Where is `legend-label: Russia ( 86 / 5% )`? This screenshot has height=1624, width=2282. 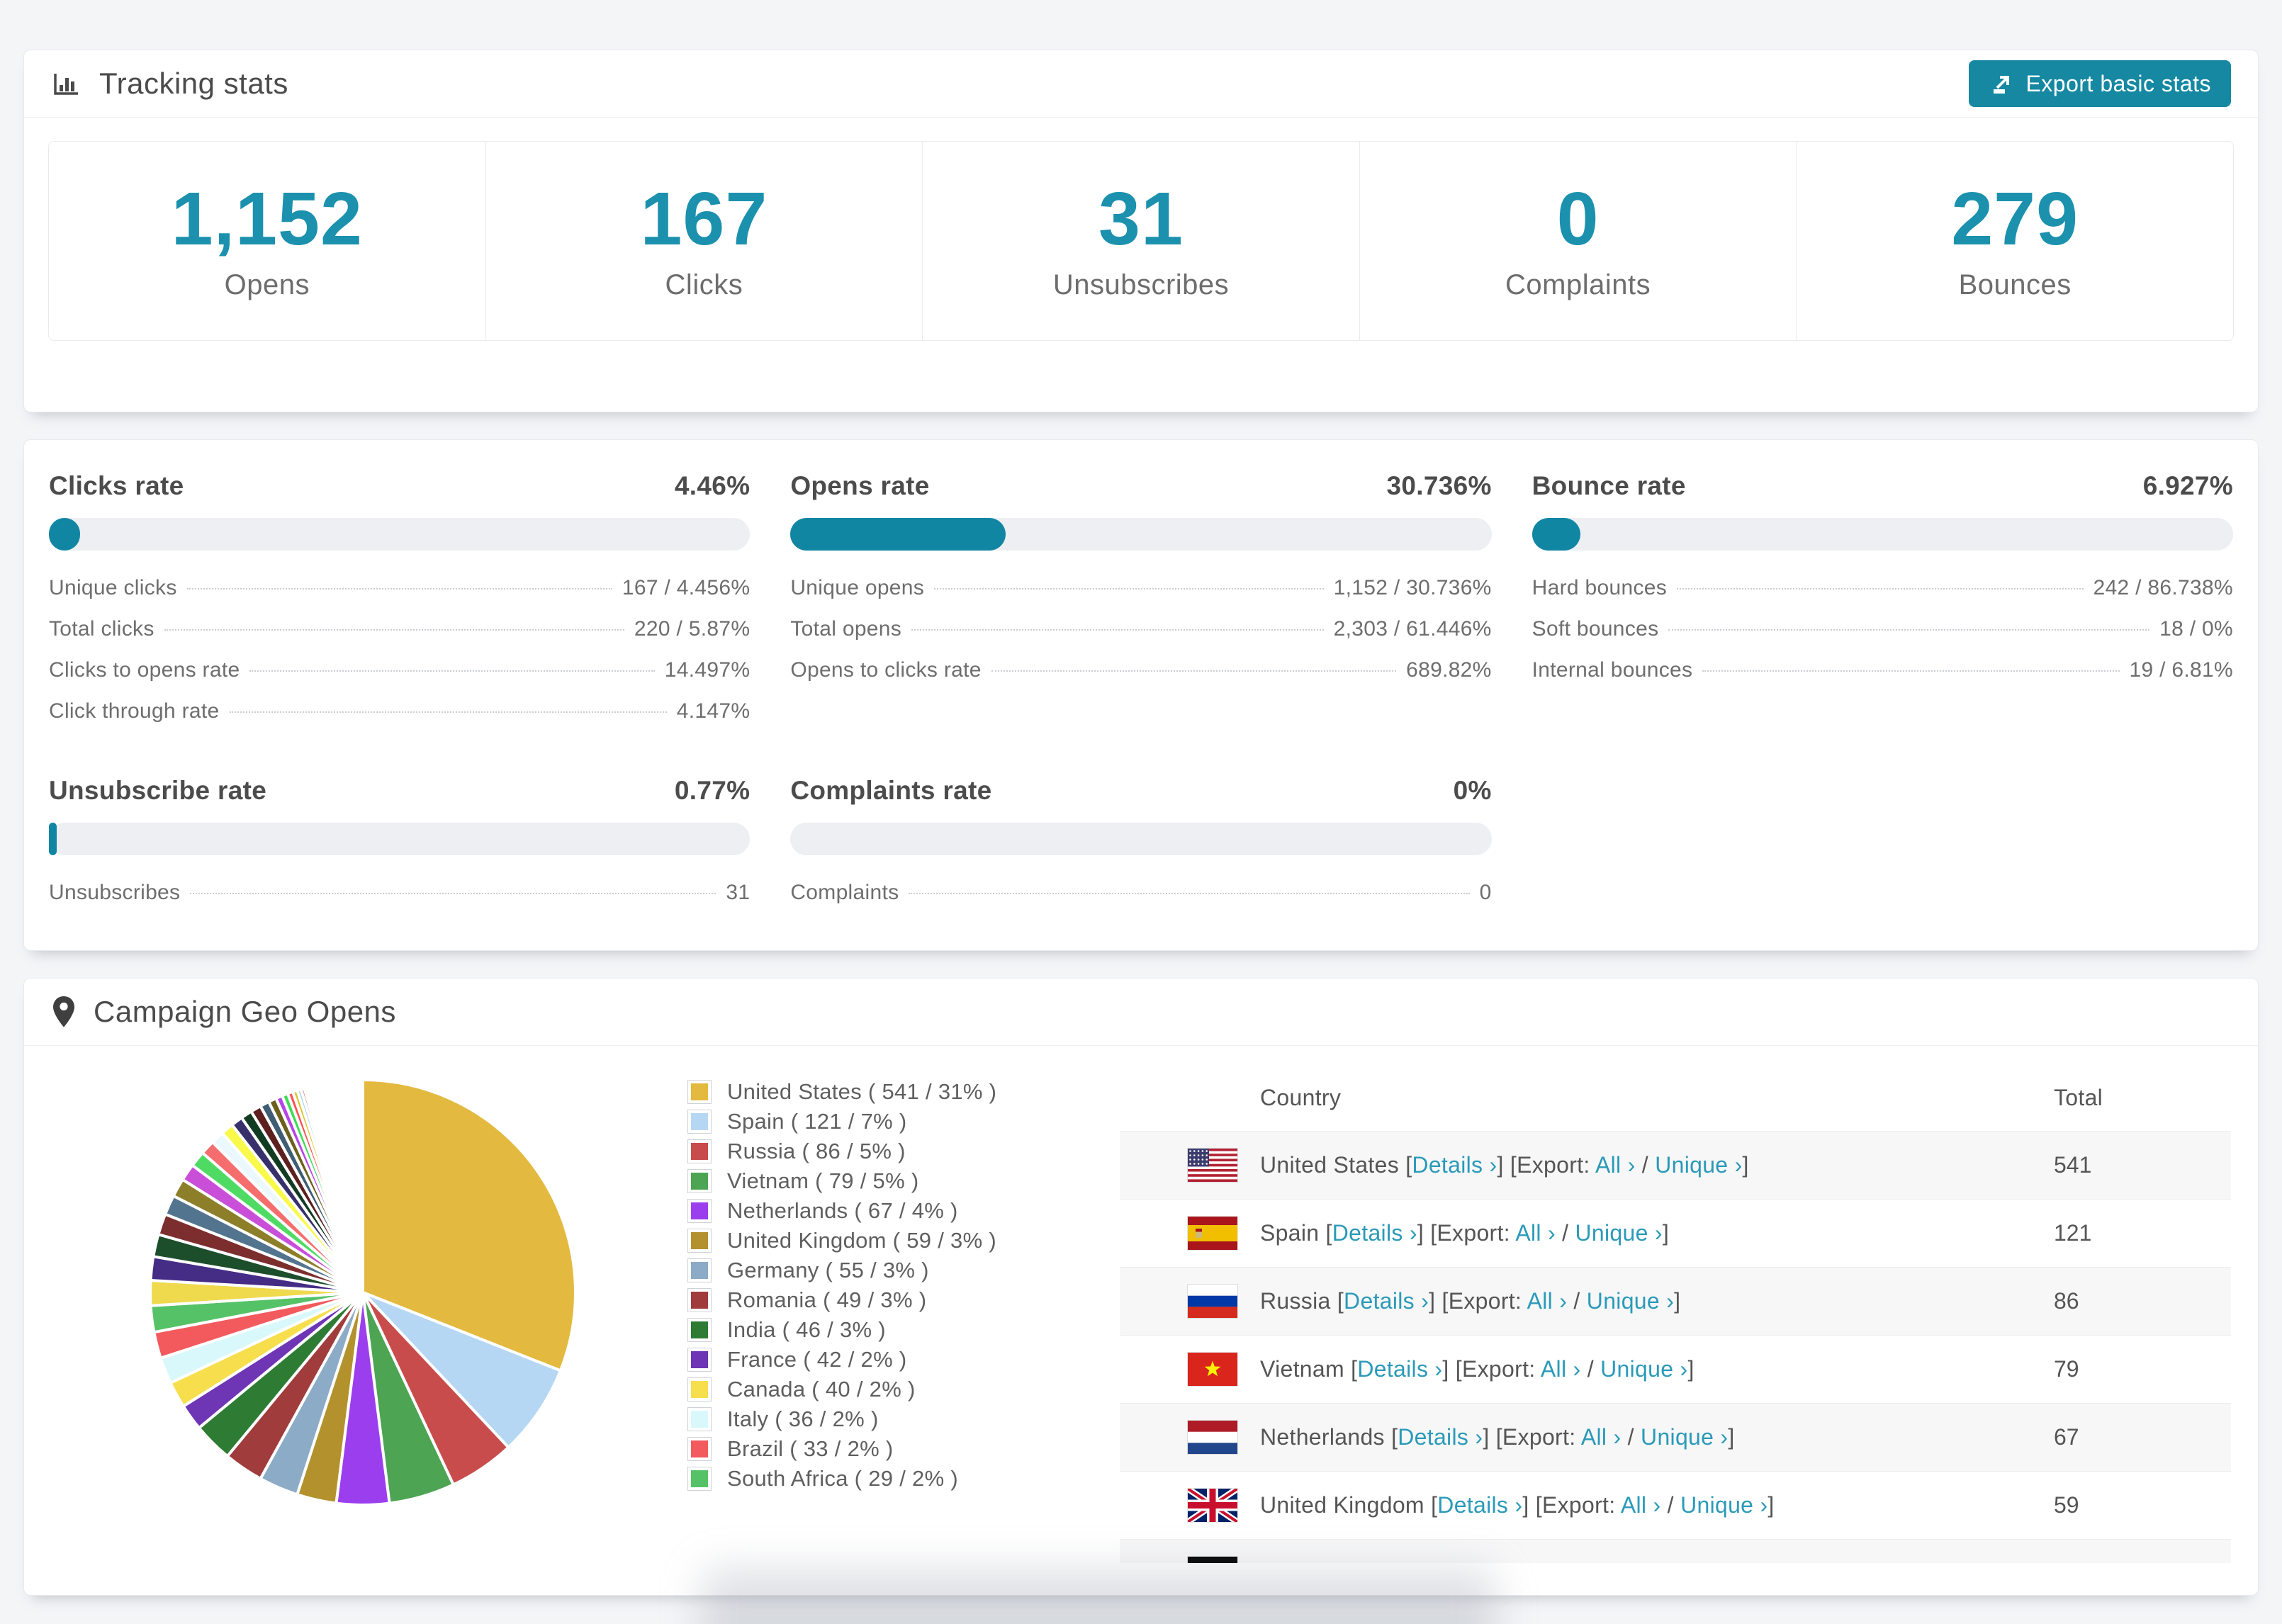
legend-label: Russia ( 86 / 5% ) is located at coordinates (816, 1151).